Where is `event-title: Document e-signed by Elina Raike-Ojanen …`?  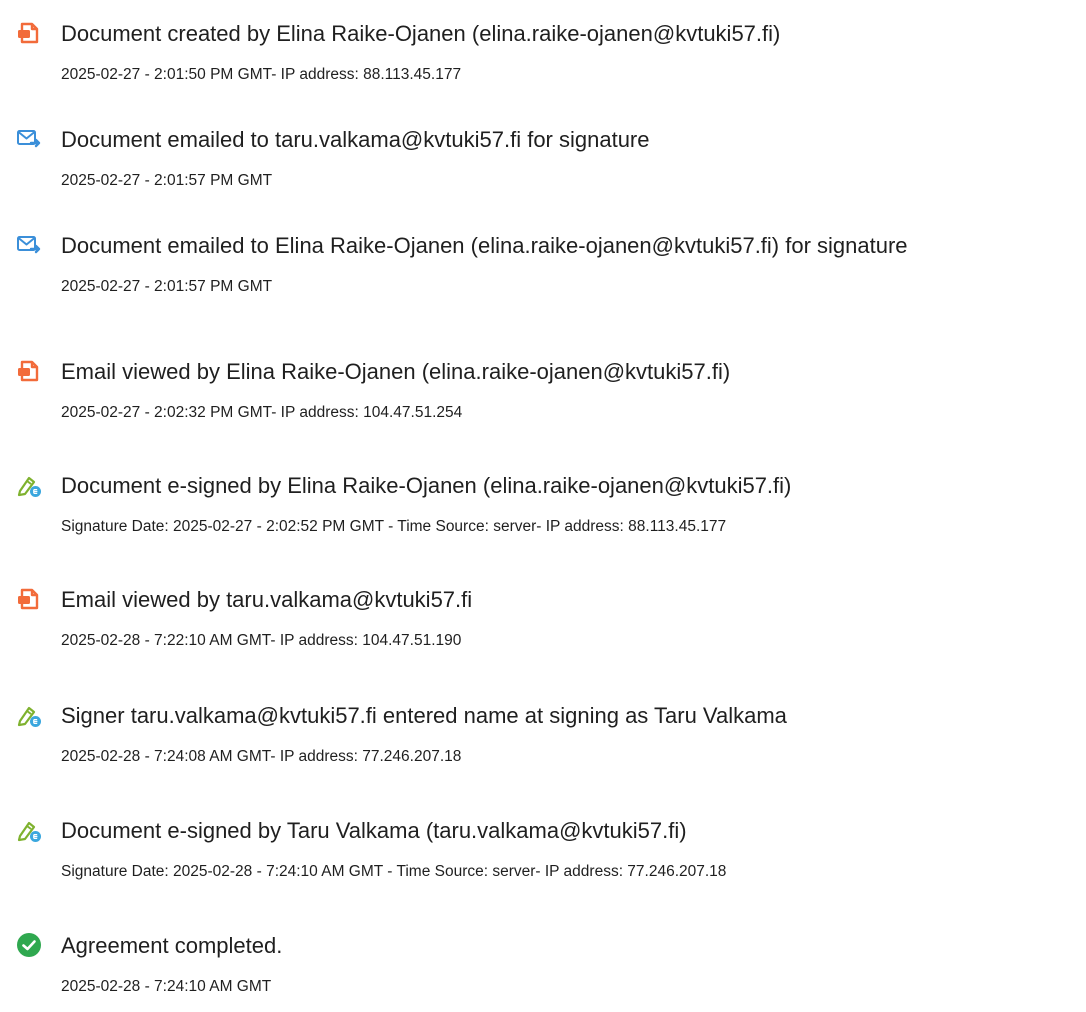 event-title: Document e-signed by Elina Raike-Ojanen … is located at coordinates (426, 485).